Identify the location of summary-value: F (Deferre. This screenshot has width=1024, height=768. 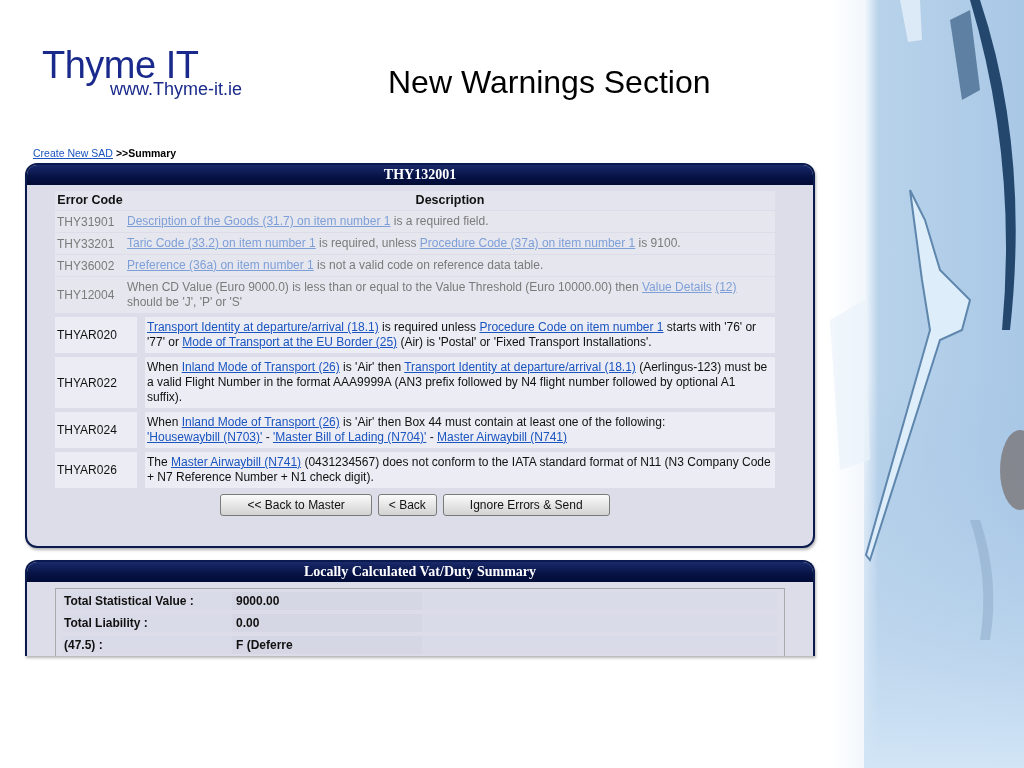
(327, 645).